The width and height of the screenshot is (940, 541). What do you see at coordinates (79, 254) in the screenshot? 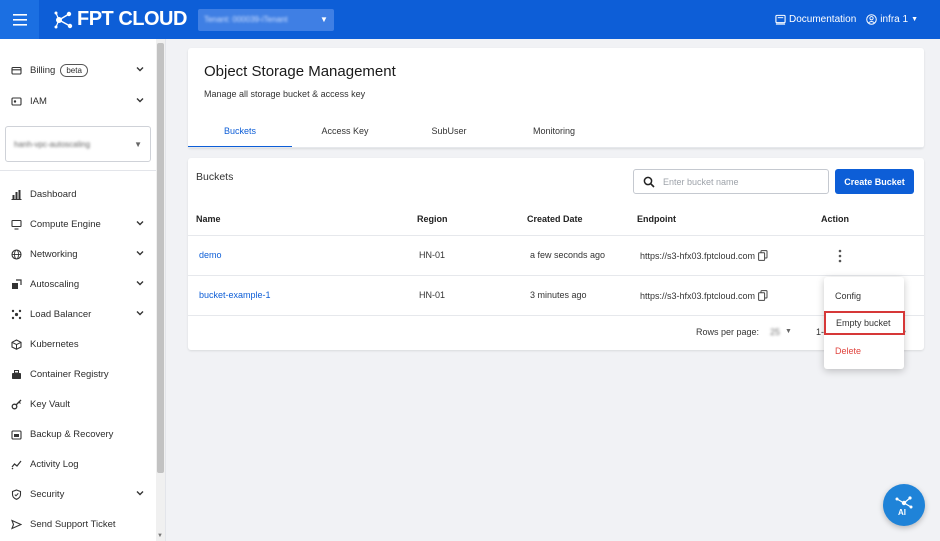
I see `sidebar-item-networking: Networking` at bounding box center [79, 254].